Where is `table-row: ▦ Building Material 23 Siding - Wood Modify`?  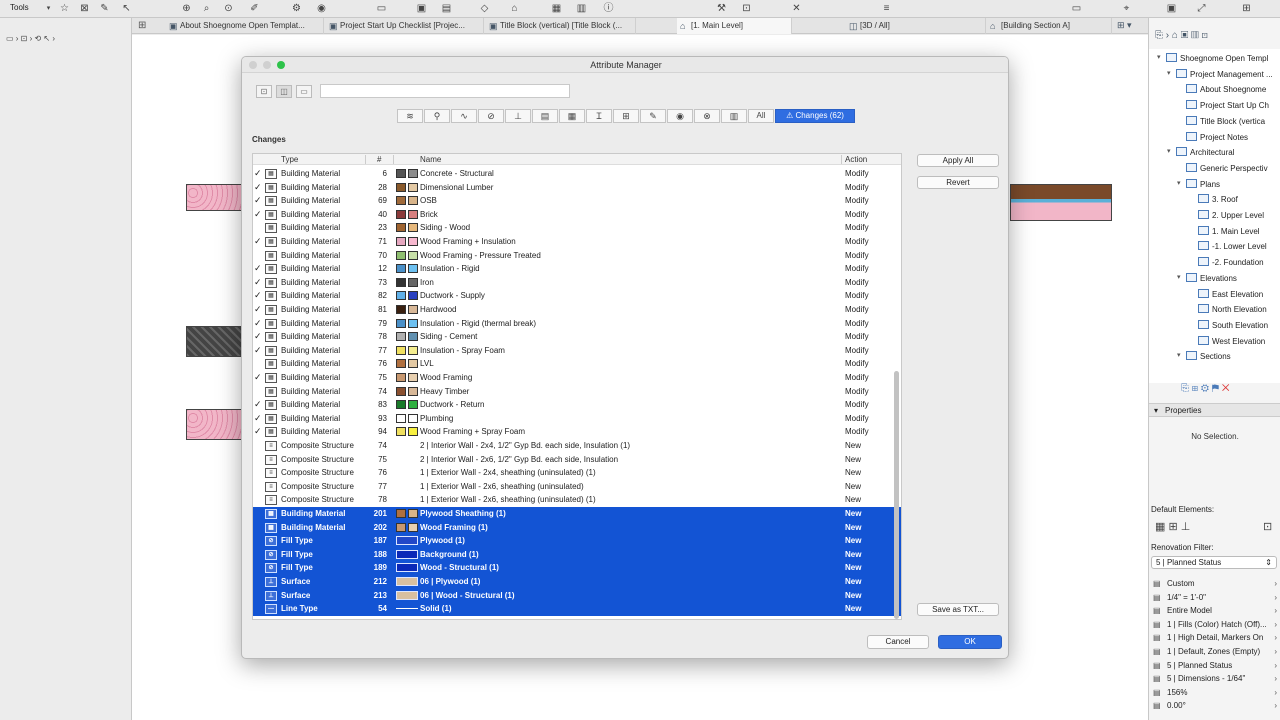 table-row: ▦ Building Material 23 Siding - Wood Modify is located at coordinates (577, 228).